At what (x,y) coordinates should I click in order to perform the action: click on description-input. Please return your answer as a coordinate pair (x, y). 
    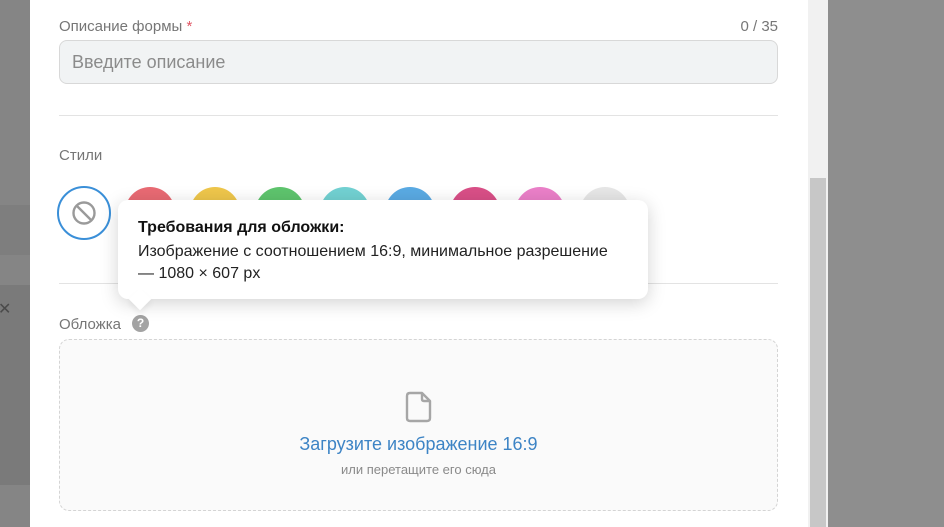
    Looking at the image, I should click on (418, 62).